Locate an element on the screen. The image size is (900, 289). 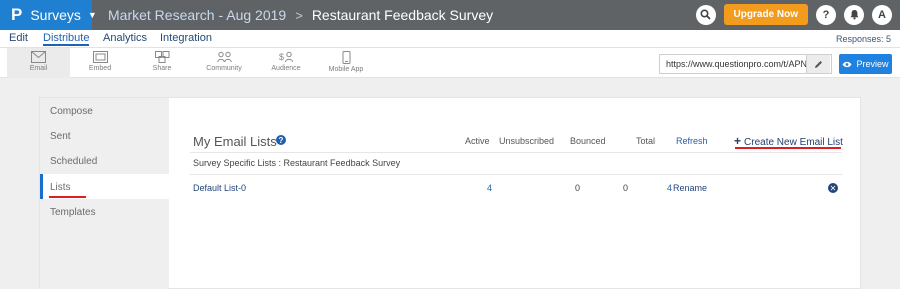
header-divider is located at coordinates (516, 152).